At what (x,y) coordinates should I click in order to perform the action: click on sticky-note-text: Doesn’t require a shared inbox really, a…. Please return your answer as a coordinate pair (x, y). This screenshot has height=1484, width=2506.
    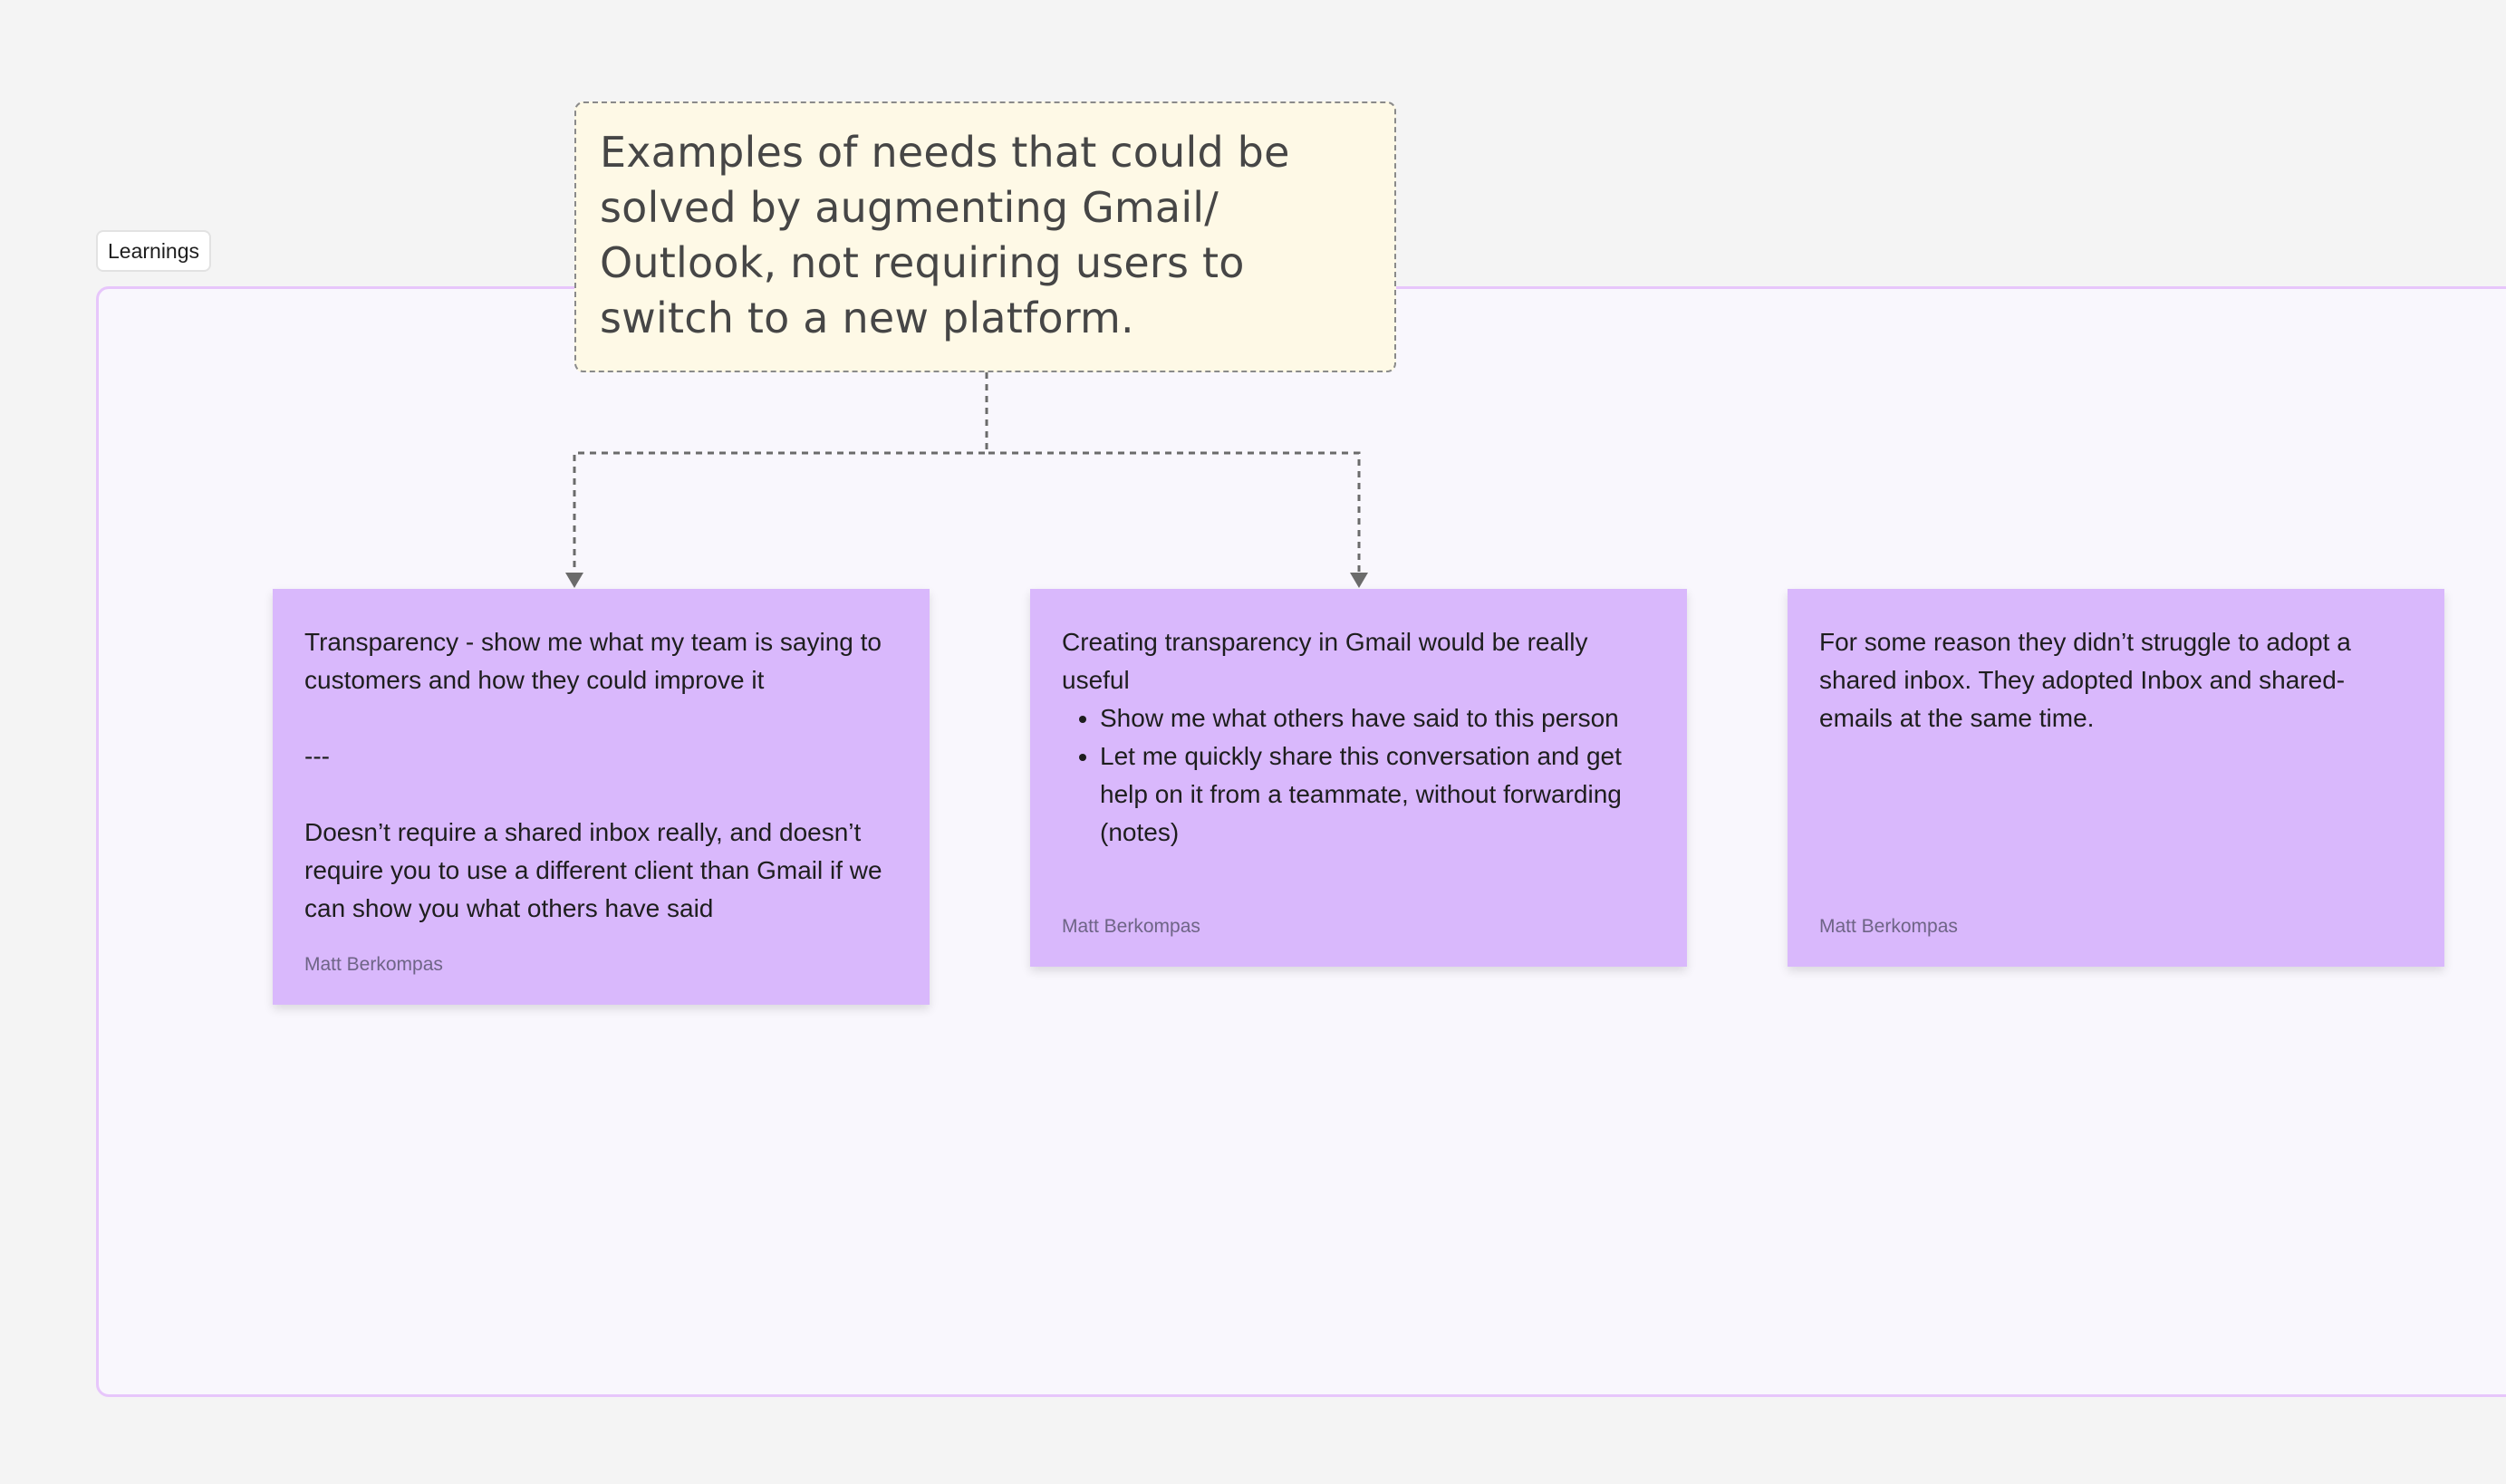
    Looking at the image, I should click on (593, 870).